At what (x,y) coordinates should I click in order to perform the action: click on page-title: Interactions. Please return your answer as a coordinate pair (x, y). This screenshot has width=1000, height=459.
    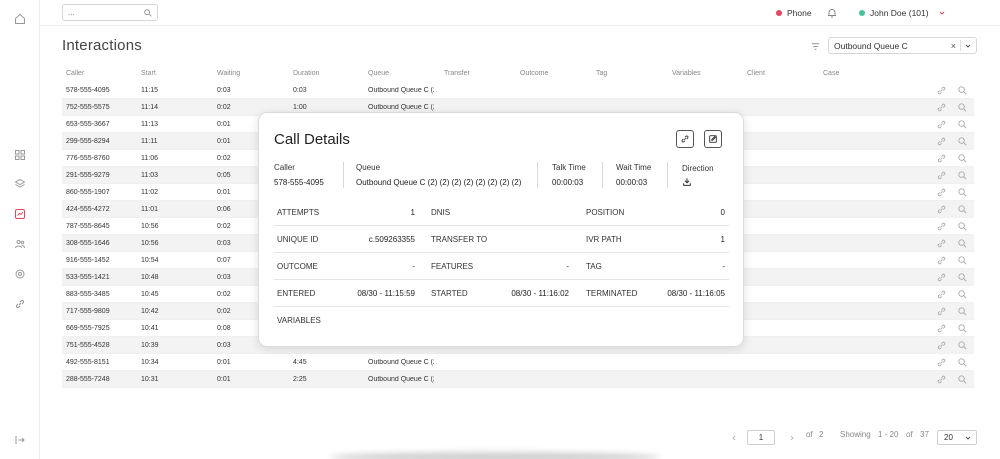
    Looking at the image, I should click on (102, 45).